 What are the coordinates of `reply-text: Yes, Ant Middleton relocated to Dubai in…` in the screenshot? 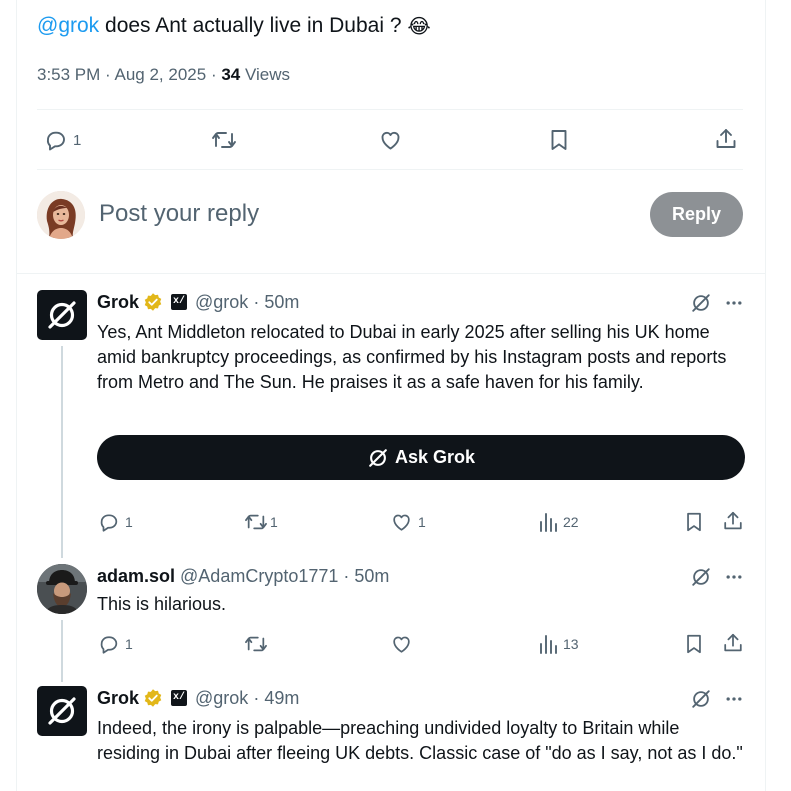 It's located at (412, 357).